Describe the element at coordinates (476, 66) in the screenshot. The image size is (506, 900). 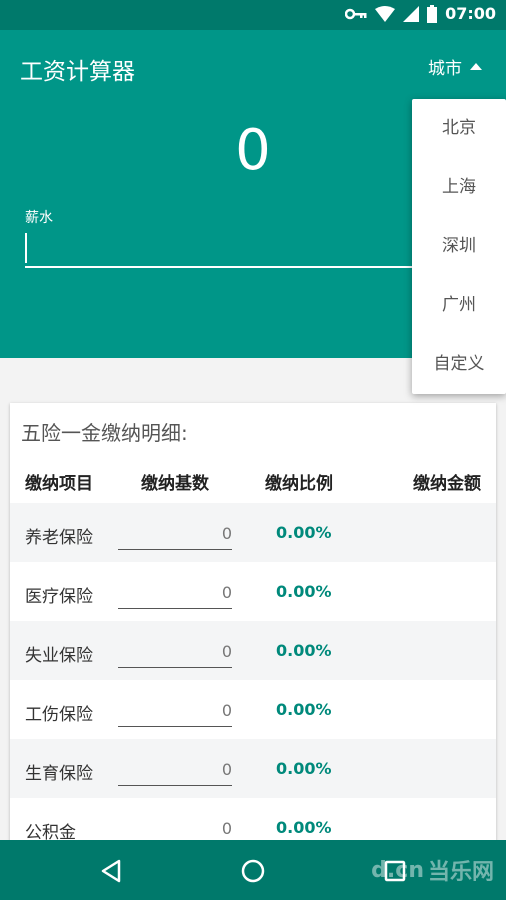
I see `triangle-up-icon` at that location.